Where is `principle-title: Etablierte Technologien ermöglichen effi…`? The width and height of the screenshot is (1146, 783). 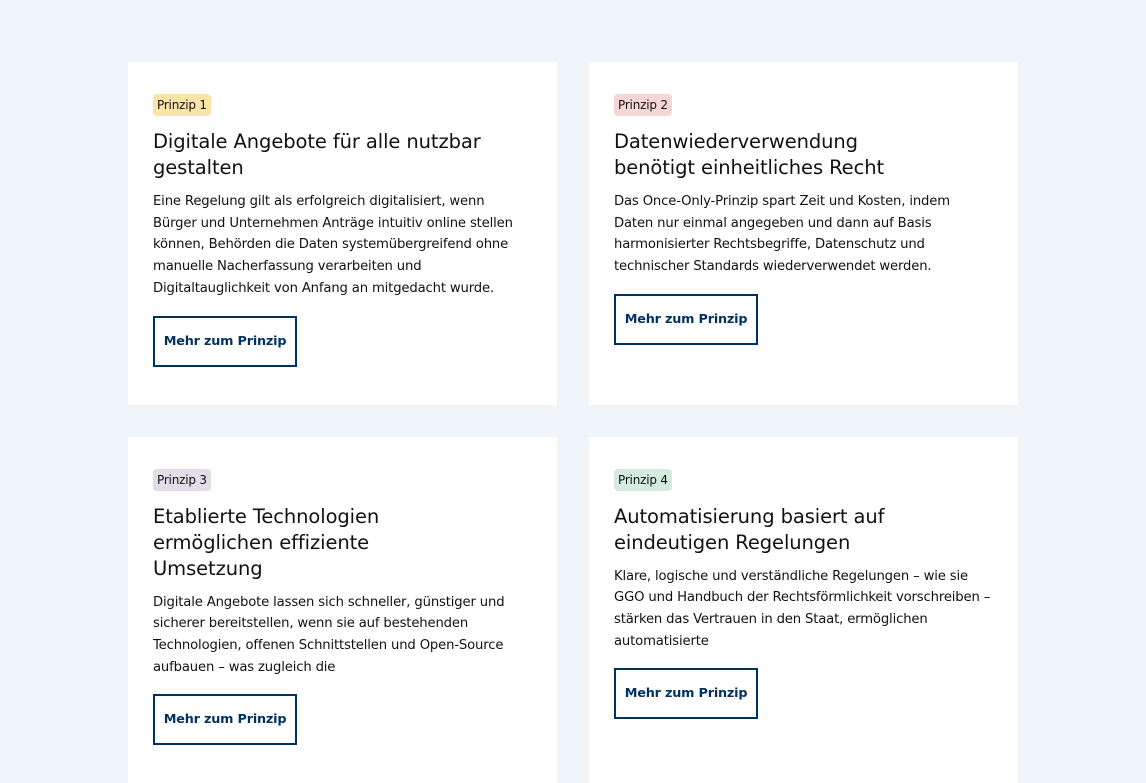
principle-title: Etablierte Technologien ermöglichen effi… is located at coordinates (266, 542).